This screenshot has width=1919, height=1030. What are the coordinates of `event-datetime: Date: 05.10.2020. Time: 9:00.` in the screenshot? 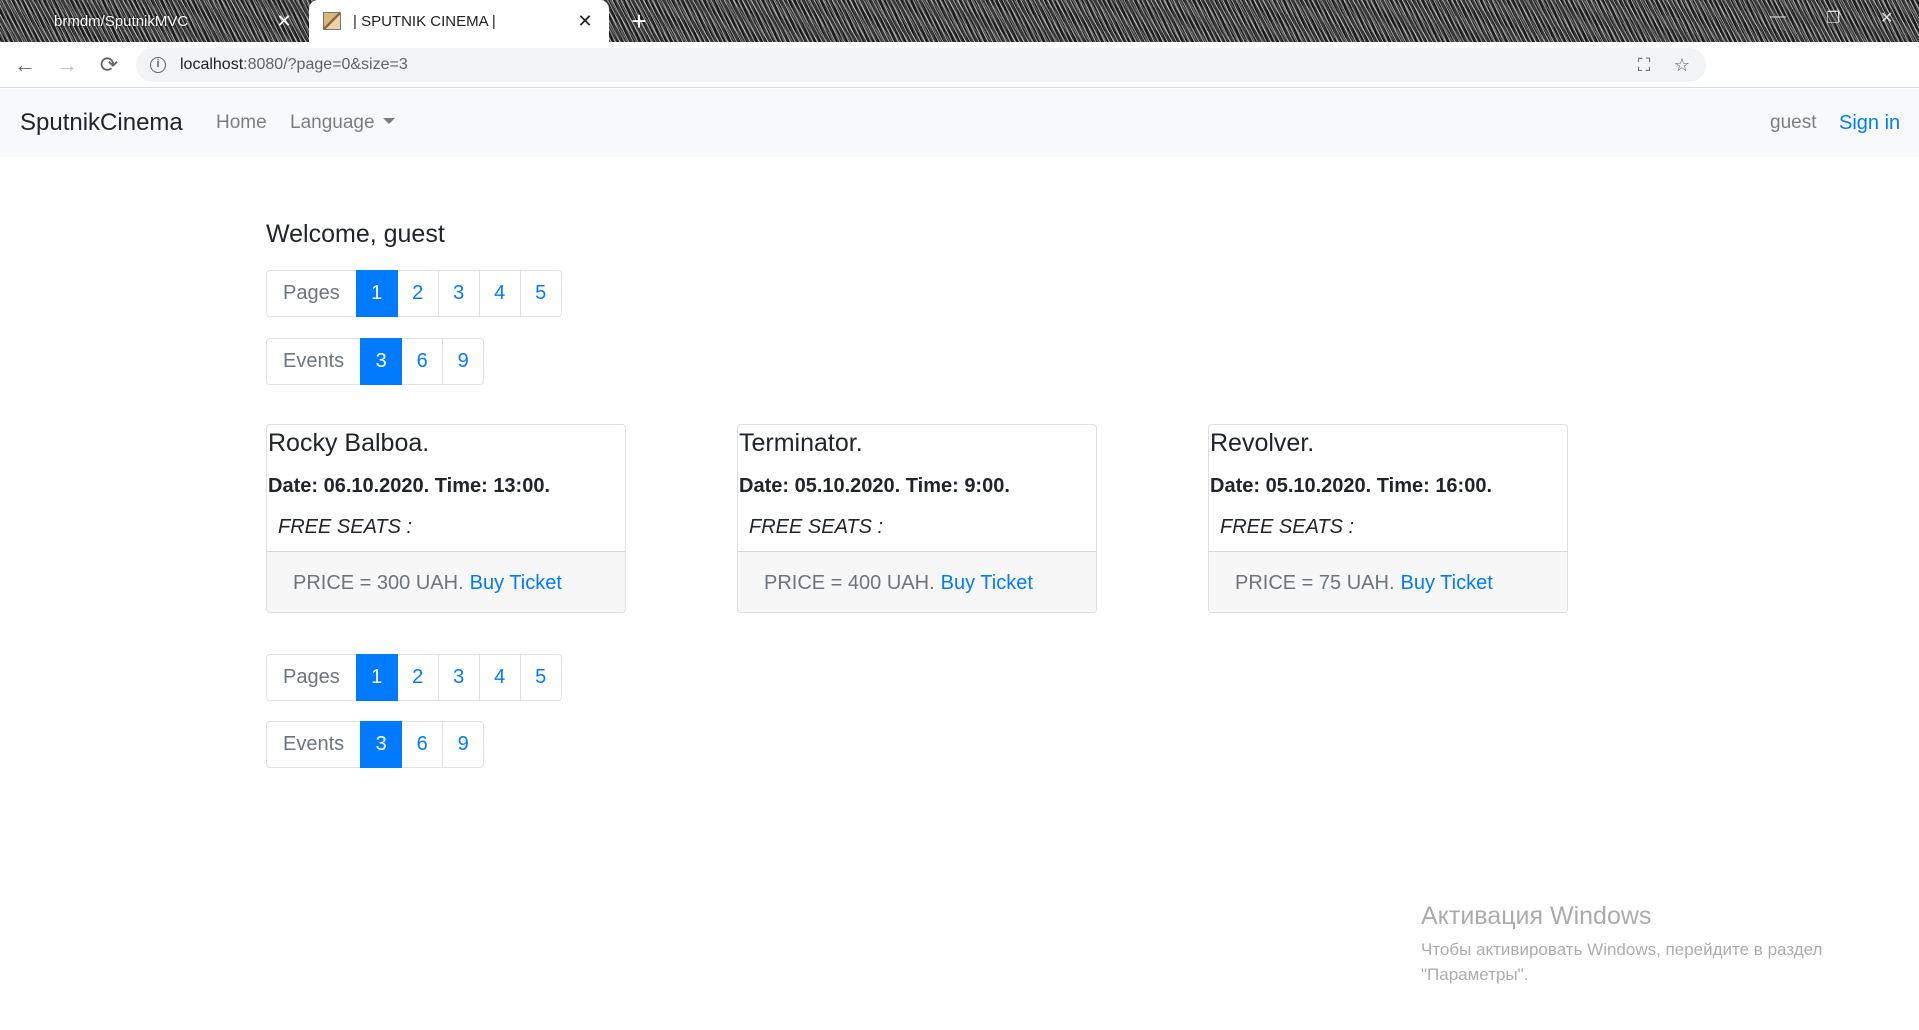 It's located at (874, 486).